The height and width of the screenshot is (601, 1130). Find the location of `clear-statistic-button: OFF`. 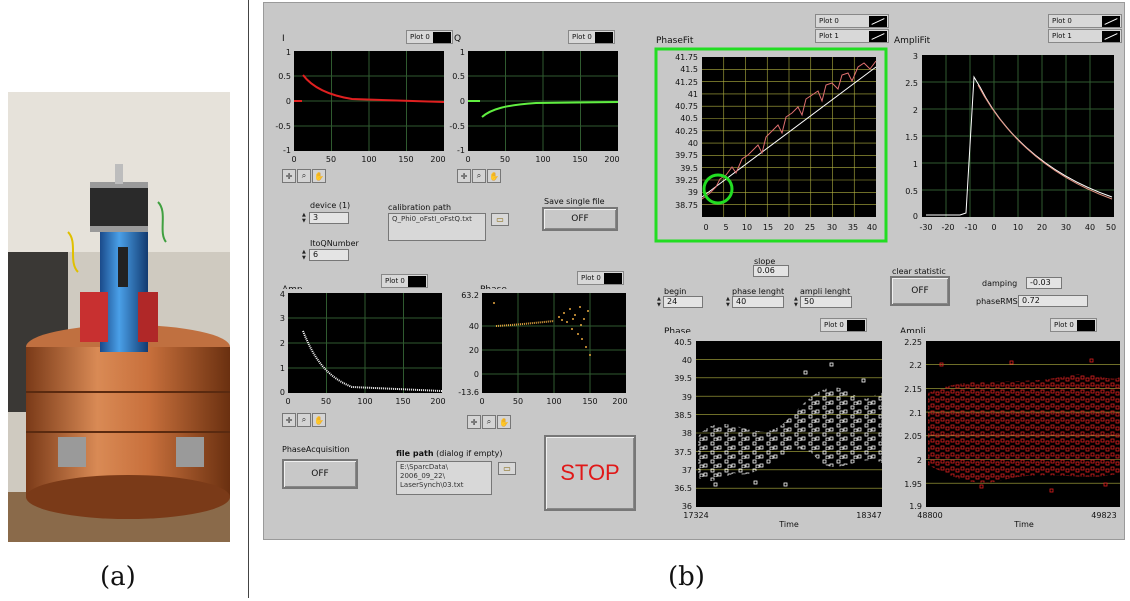

clear-statistic-button: OFF is located at coordinates (920, 291).